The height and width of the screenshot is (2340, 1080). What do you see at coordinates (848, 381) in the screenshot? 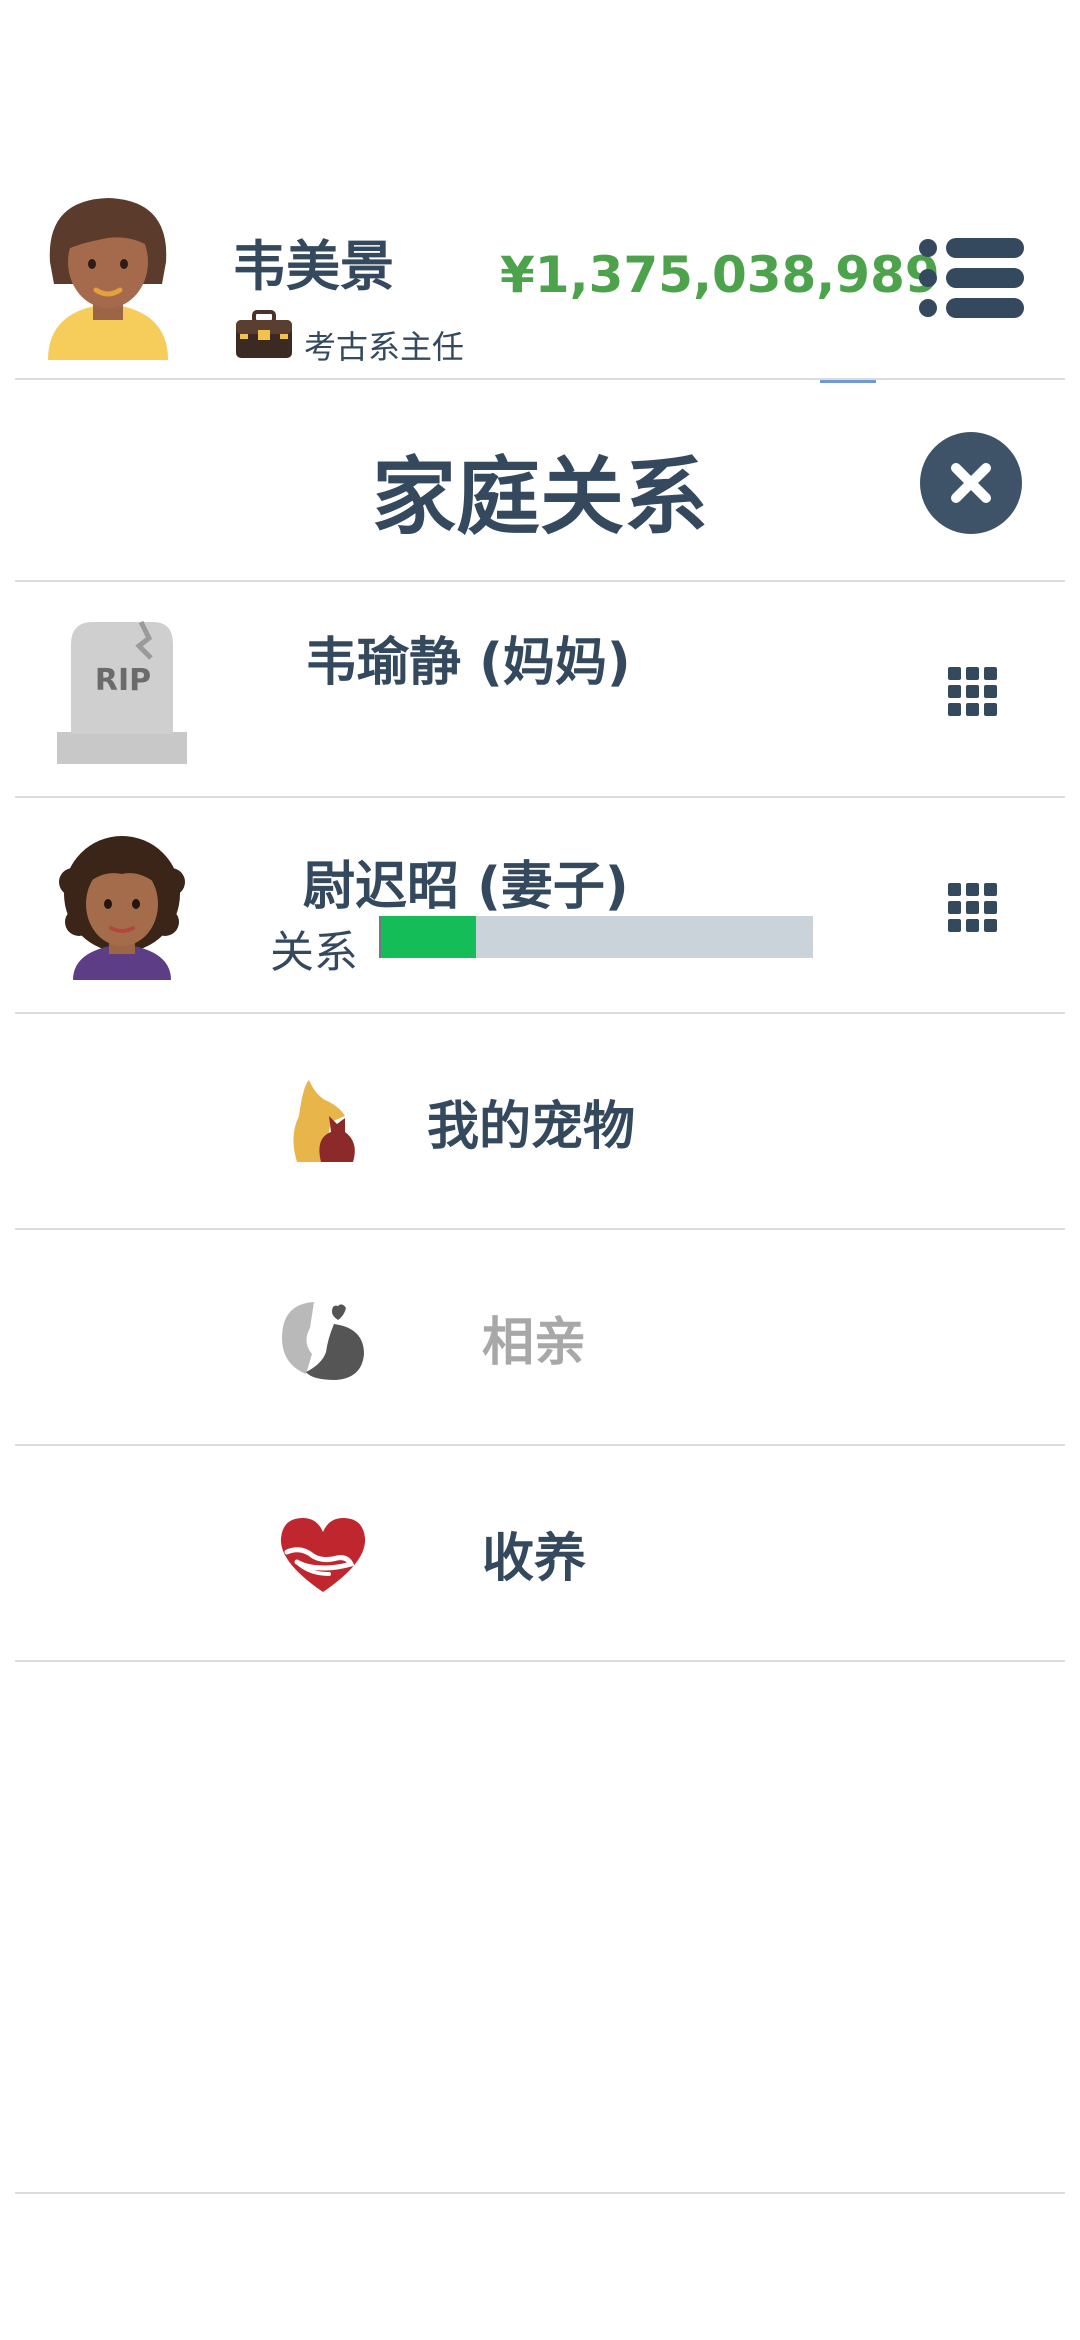
I see `accent-line` at bounding box center [848, 381].